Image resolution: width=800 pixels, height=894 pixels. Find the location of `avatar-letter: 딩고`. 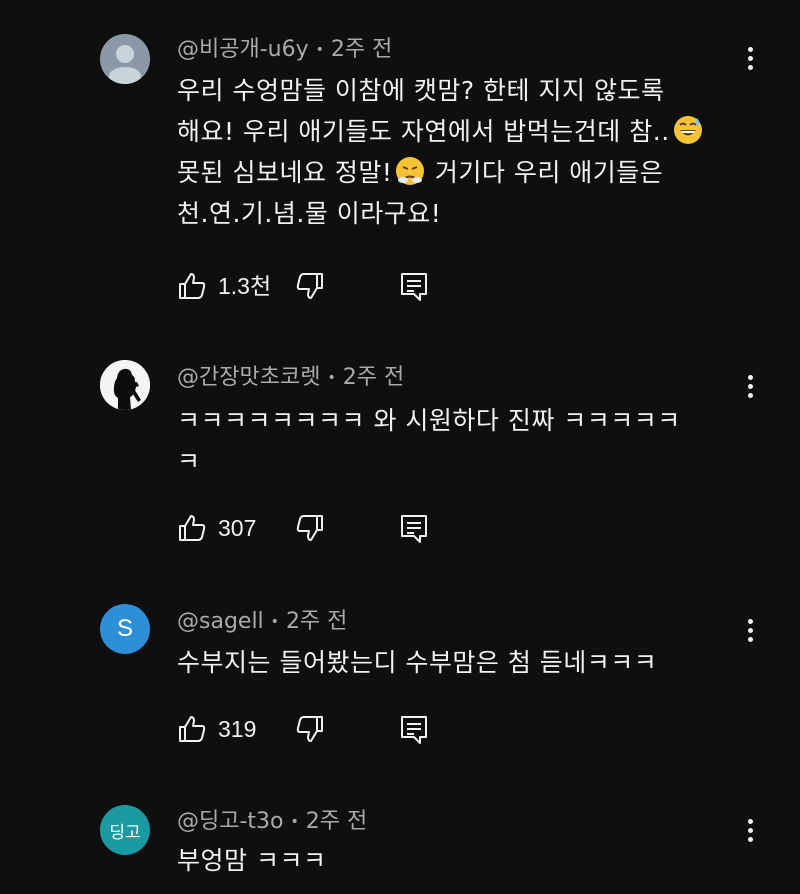

avatar-letter: 딩고 is located at coordinates (125, 832).